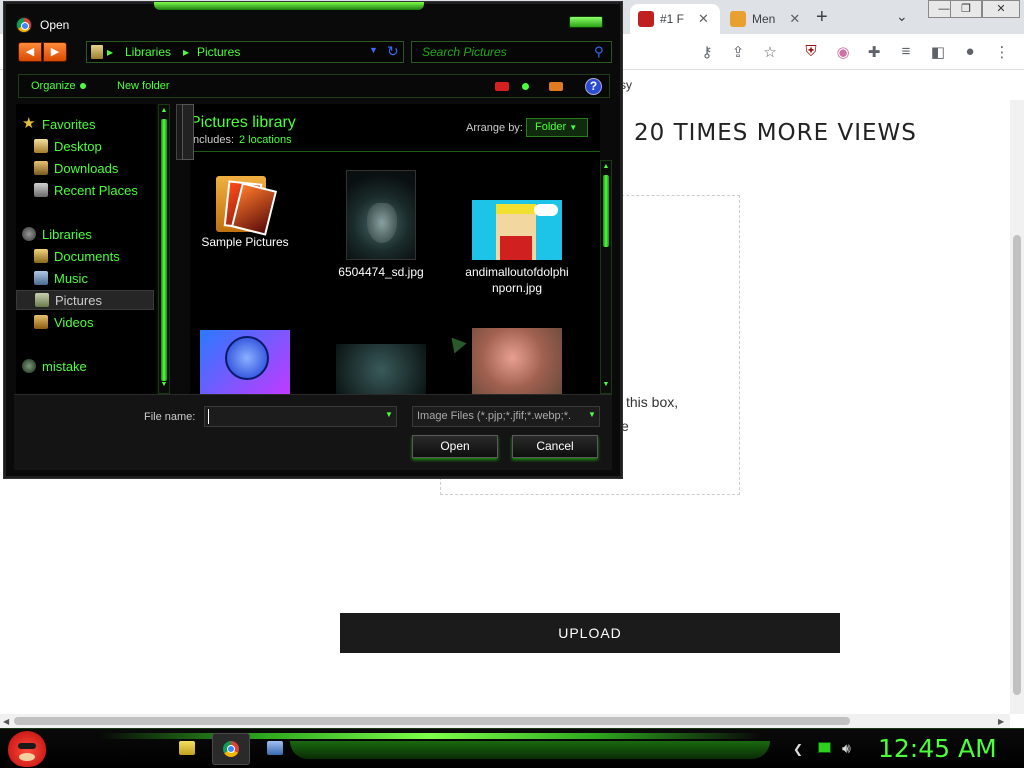 The image size is (1024, 768). Describe the element at coordinates (517, 361) in the screenshot. I see `file-item-photo` at that location.